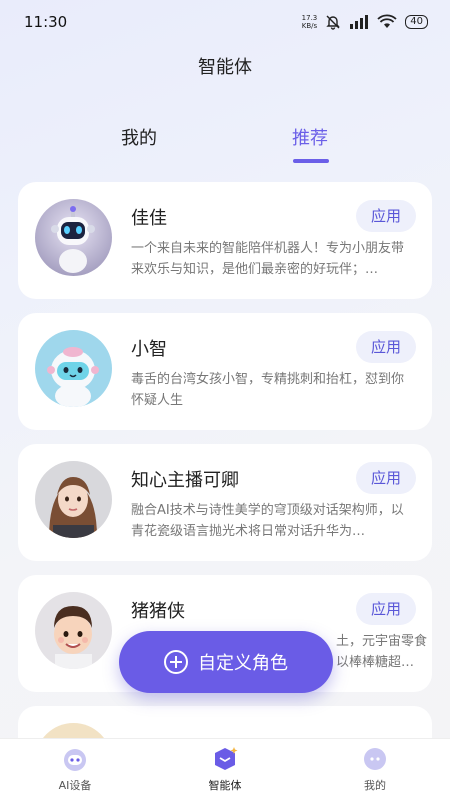  Describe the element at coordinates (310, 137) in the screenshot. I see `tab-recommend: 推荐` at that location.